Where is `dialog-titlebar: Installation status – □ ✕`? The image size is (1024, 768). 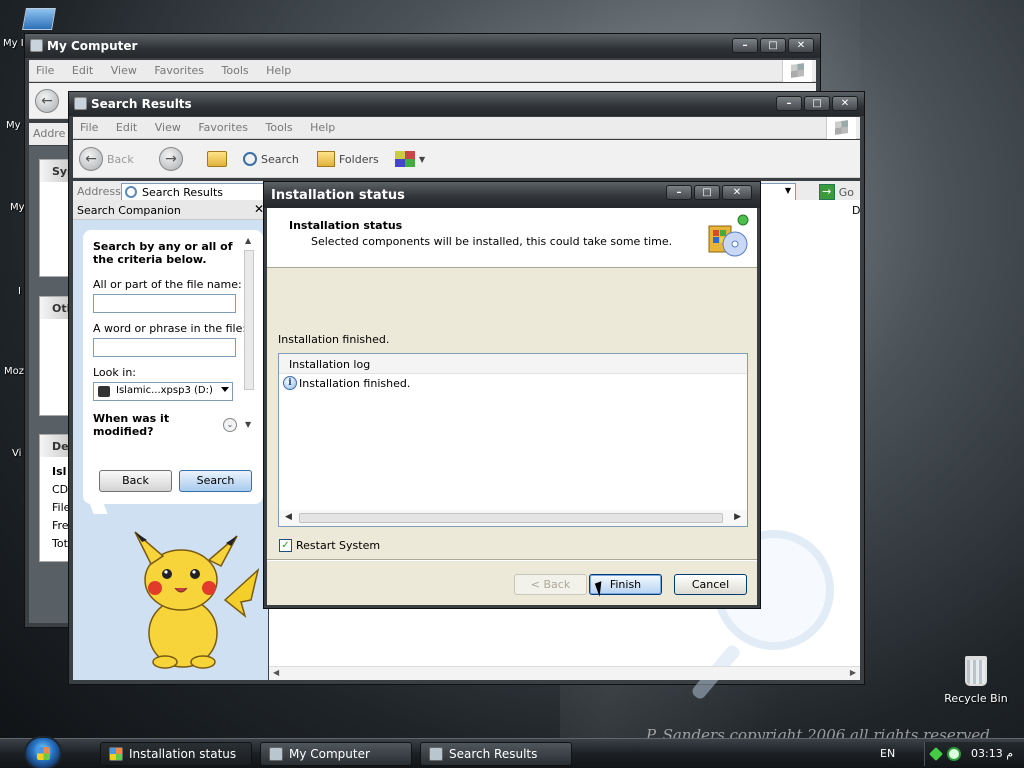
dialog-titlebar: Installation status – □ ✕ is located at coordinates (512, 195).